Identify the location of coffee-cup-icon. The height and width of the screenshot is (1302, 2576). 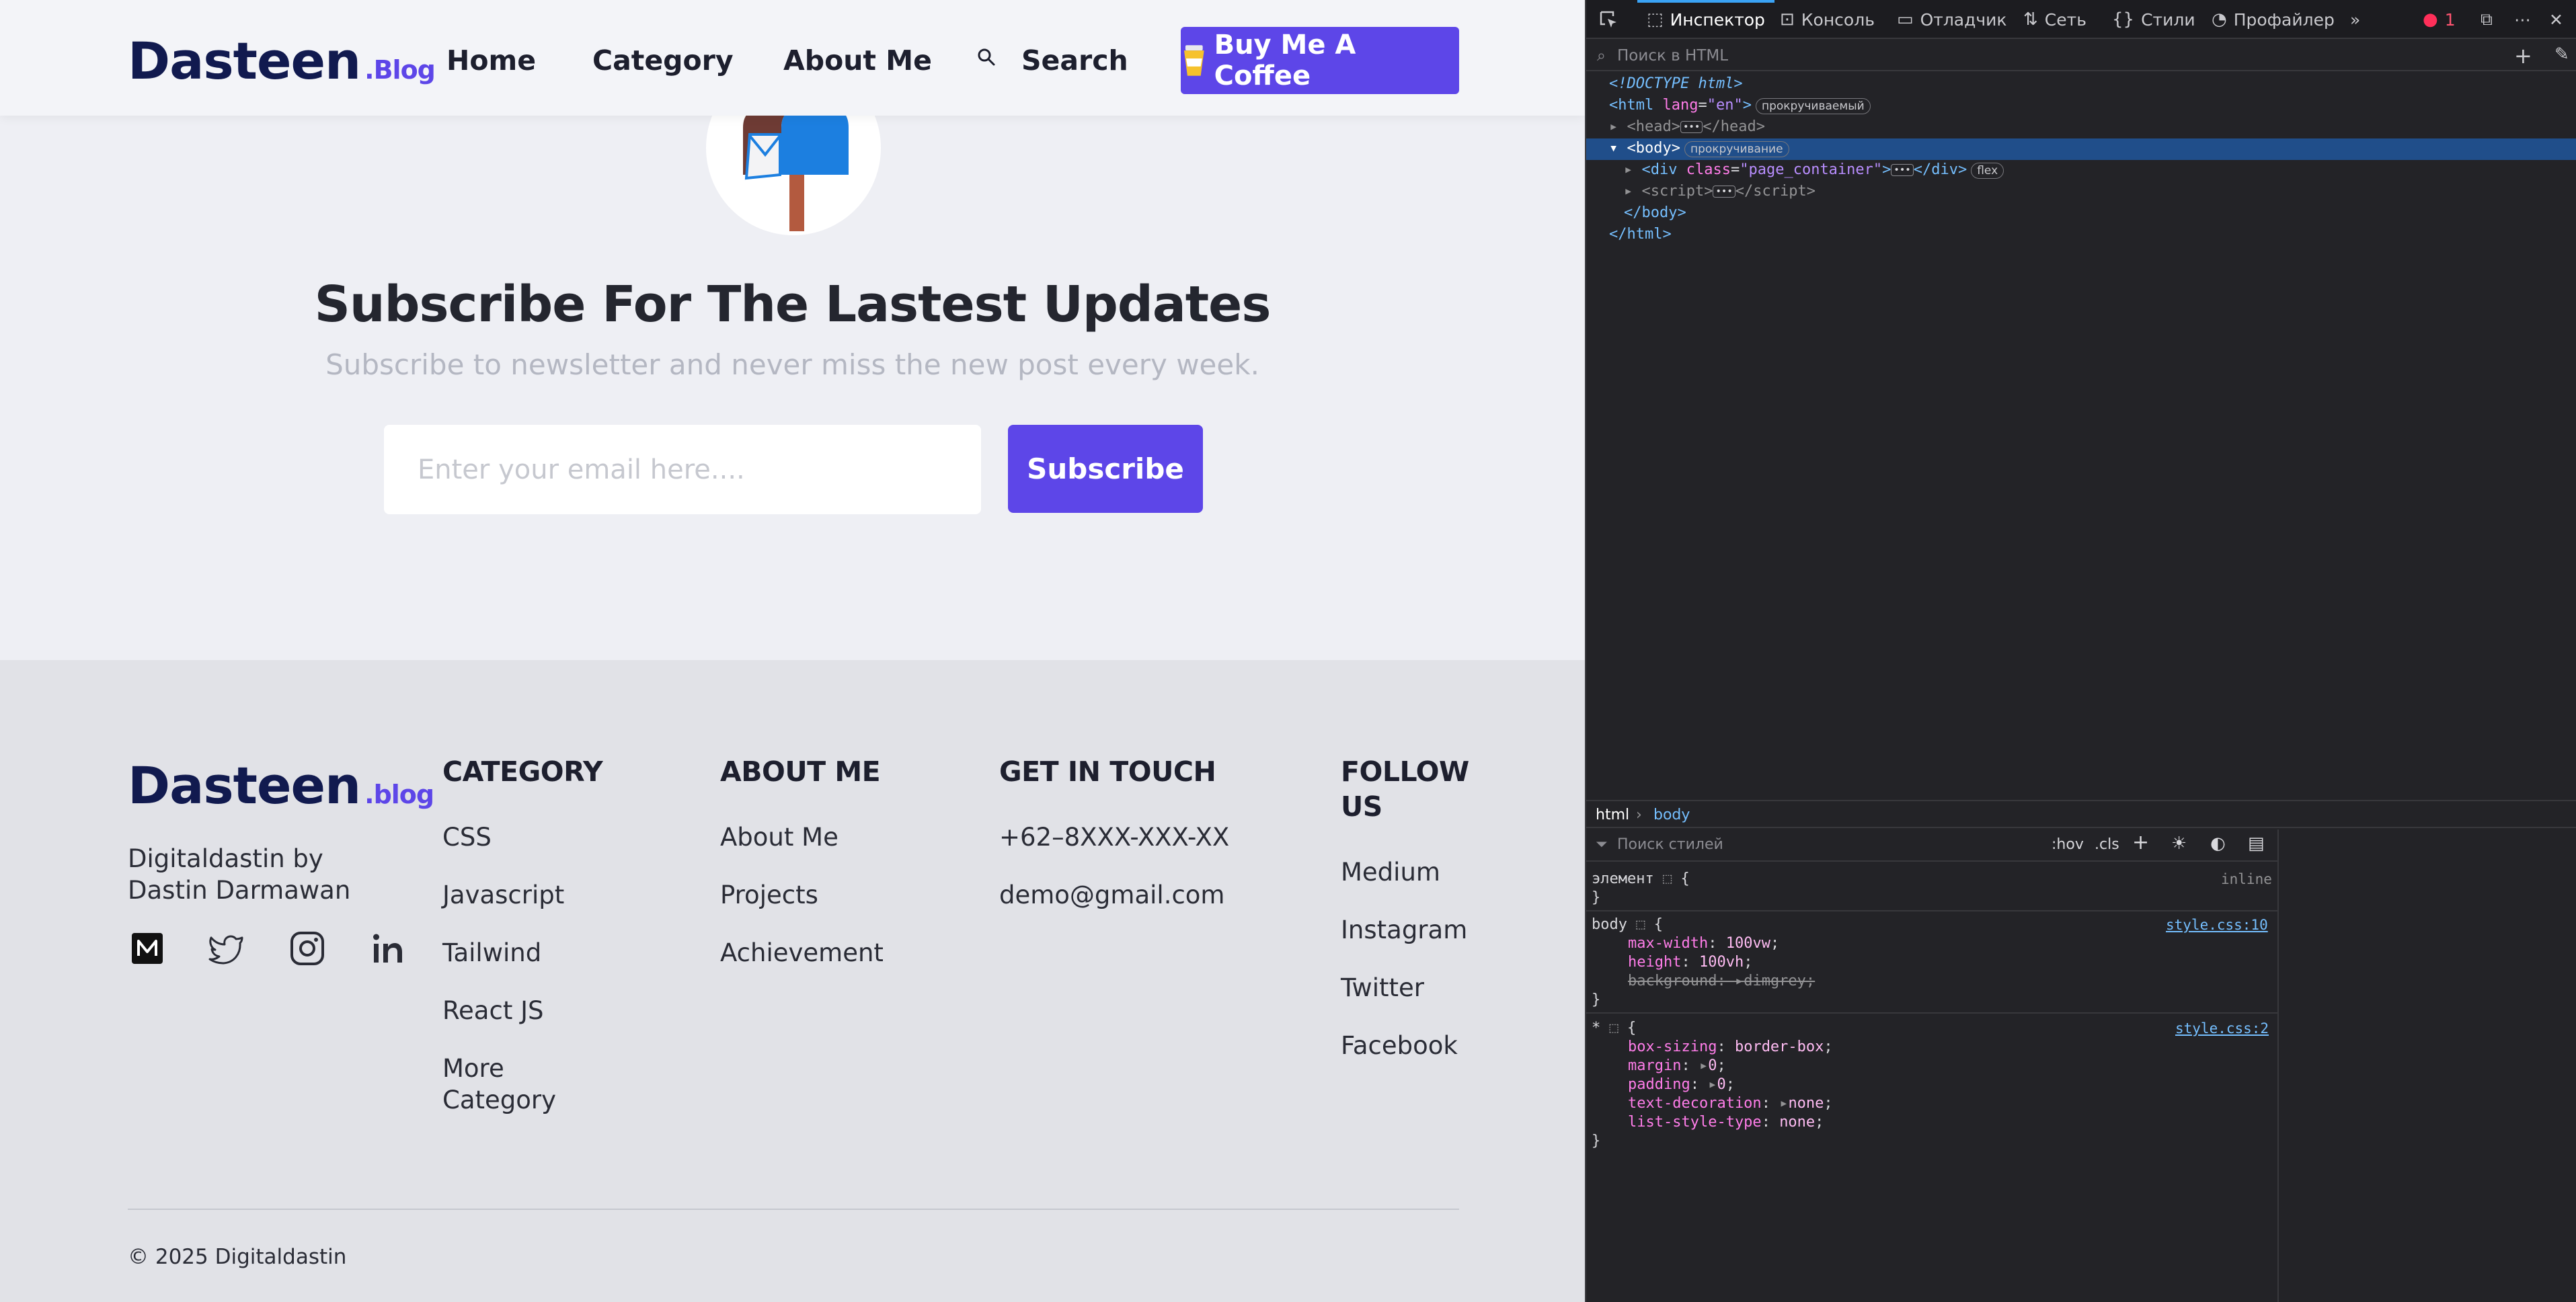
(1193, 60).